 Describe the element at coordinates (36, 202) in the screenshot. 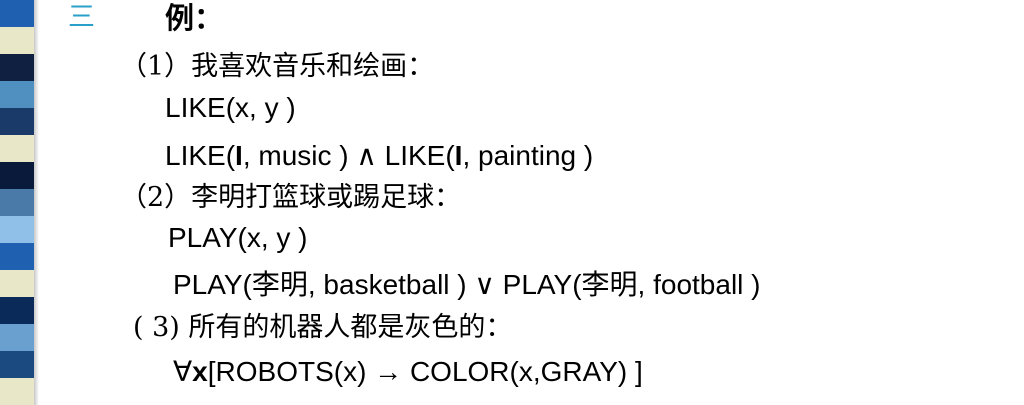

I see `side-shadow` at that location.